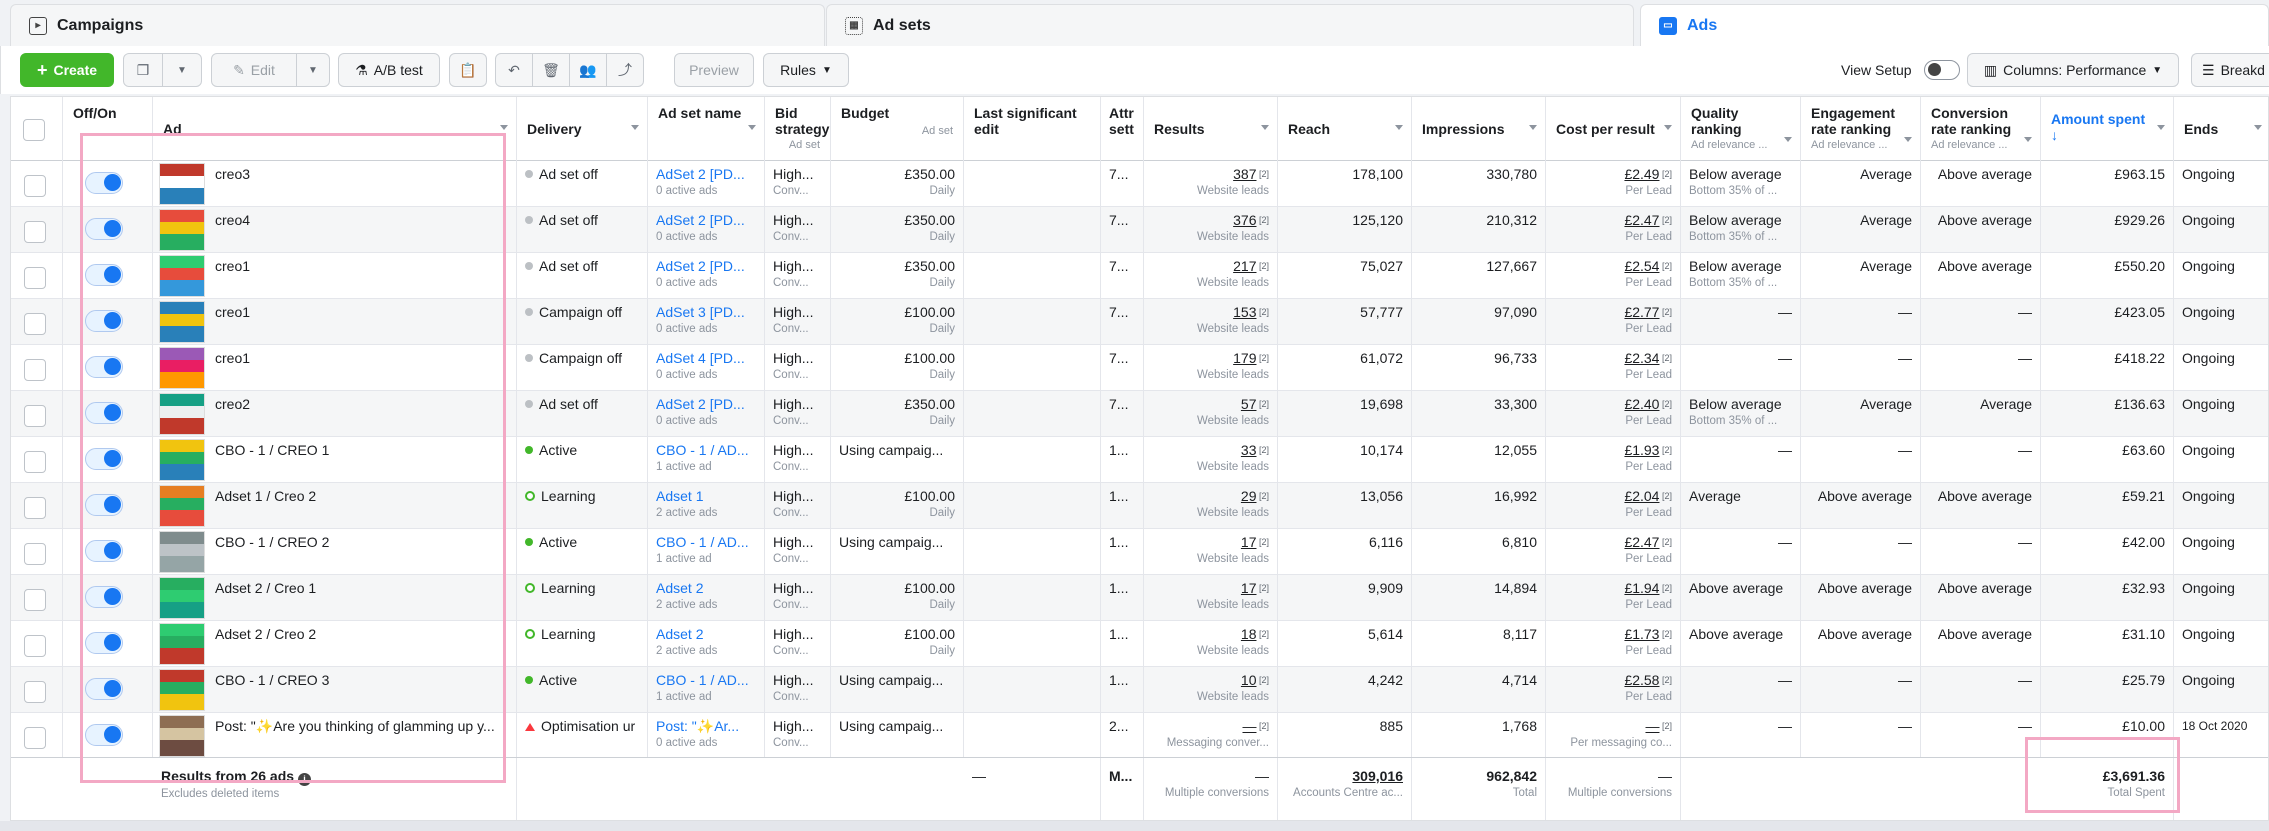 This screenshot has height=831, width=2269. I want to click on view-setup: View Setup, so click(1900, 70).